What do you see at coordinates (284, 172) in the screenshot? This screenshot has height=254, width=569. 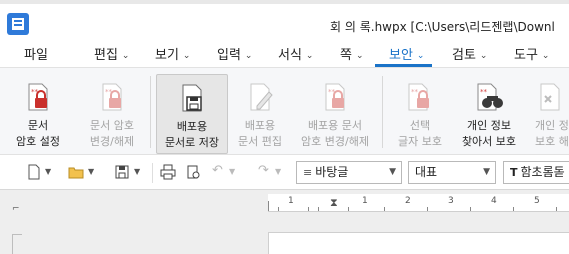 I see `quick-toolbar: ▼ ▼ ▼ ↶ ▼ ↷ ▼ ≡ 바탕글 ▼ 대표 ▼ T 함초롬돋` at bounding box center [284, 172].